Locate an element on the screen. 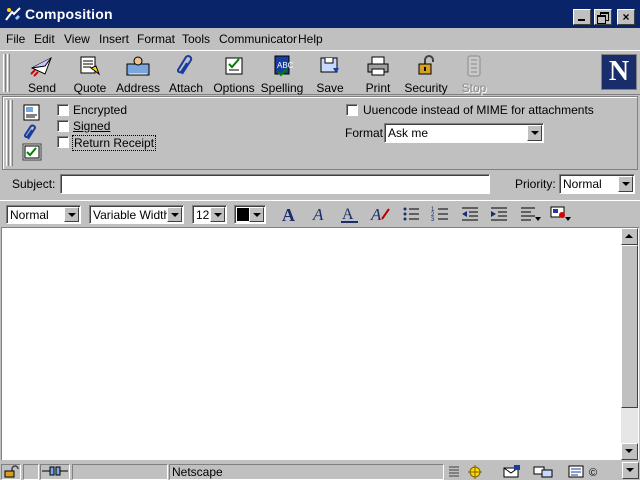 This screenshot has height=480, width=640. connection-plug-icon is located at coordinates (55, 471).